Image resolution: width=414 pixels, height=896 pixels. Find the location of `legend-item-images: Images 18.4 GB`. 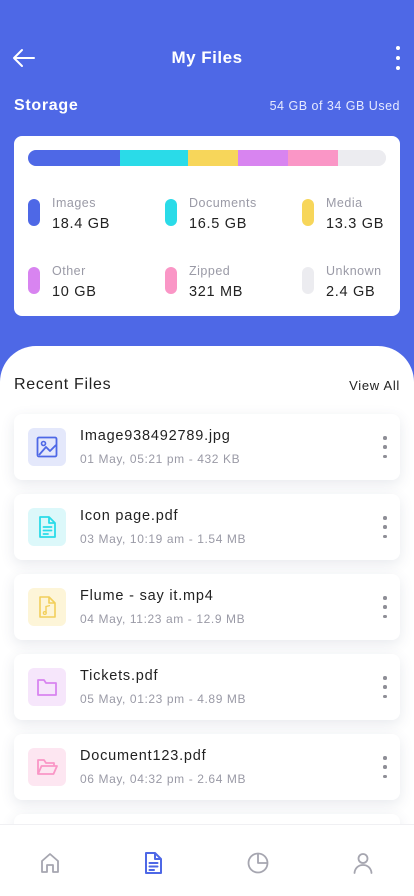

legend-item-images: Images 18.4 GB is located at coordinates (93, 216).